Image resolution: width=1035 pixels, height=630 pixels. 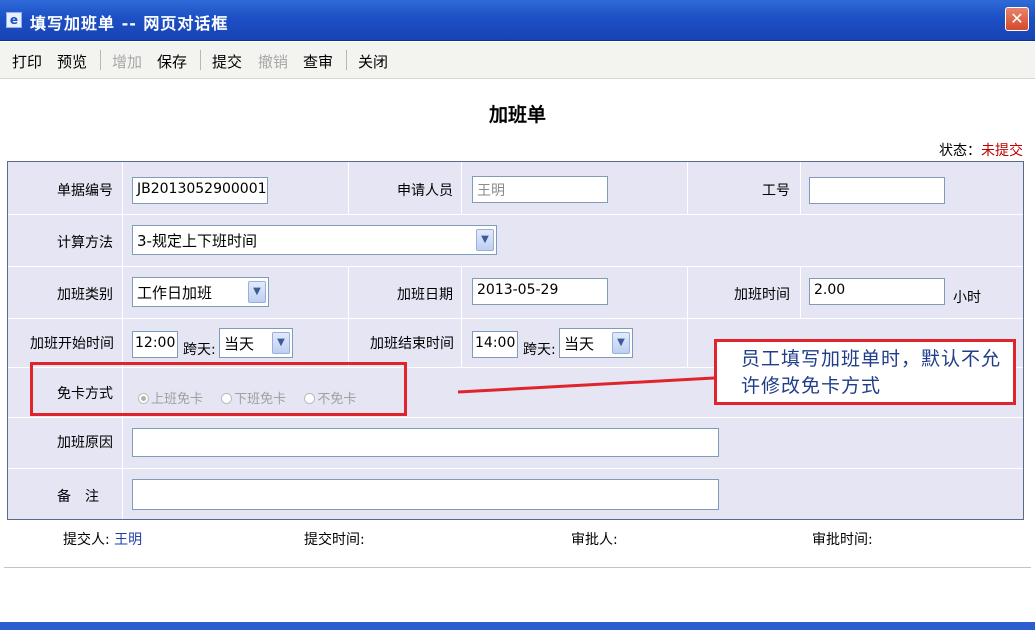 I want to click on approver-label: 审批人:, so click(x=594, y=540).